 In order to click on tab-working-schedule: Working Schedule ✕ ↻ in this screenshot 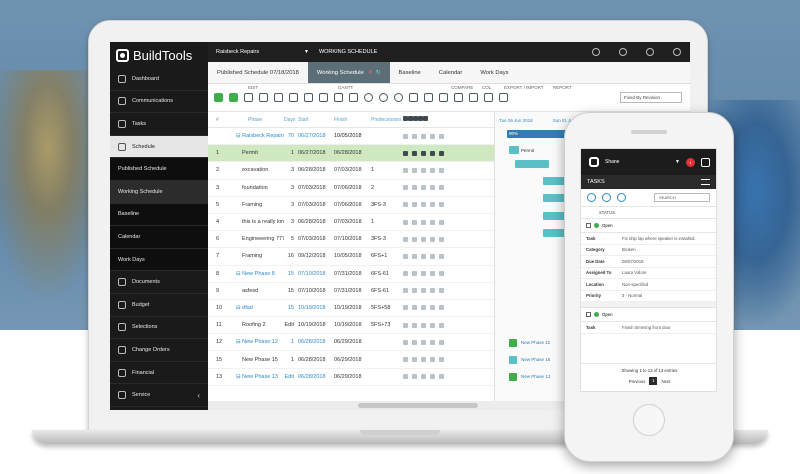, I will do `click(348, 72)`.